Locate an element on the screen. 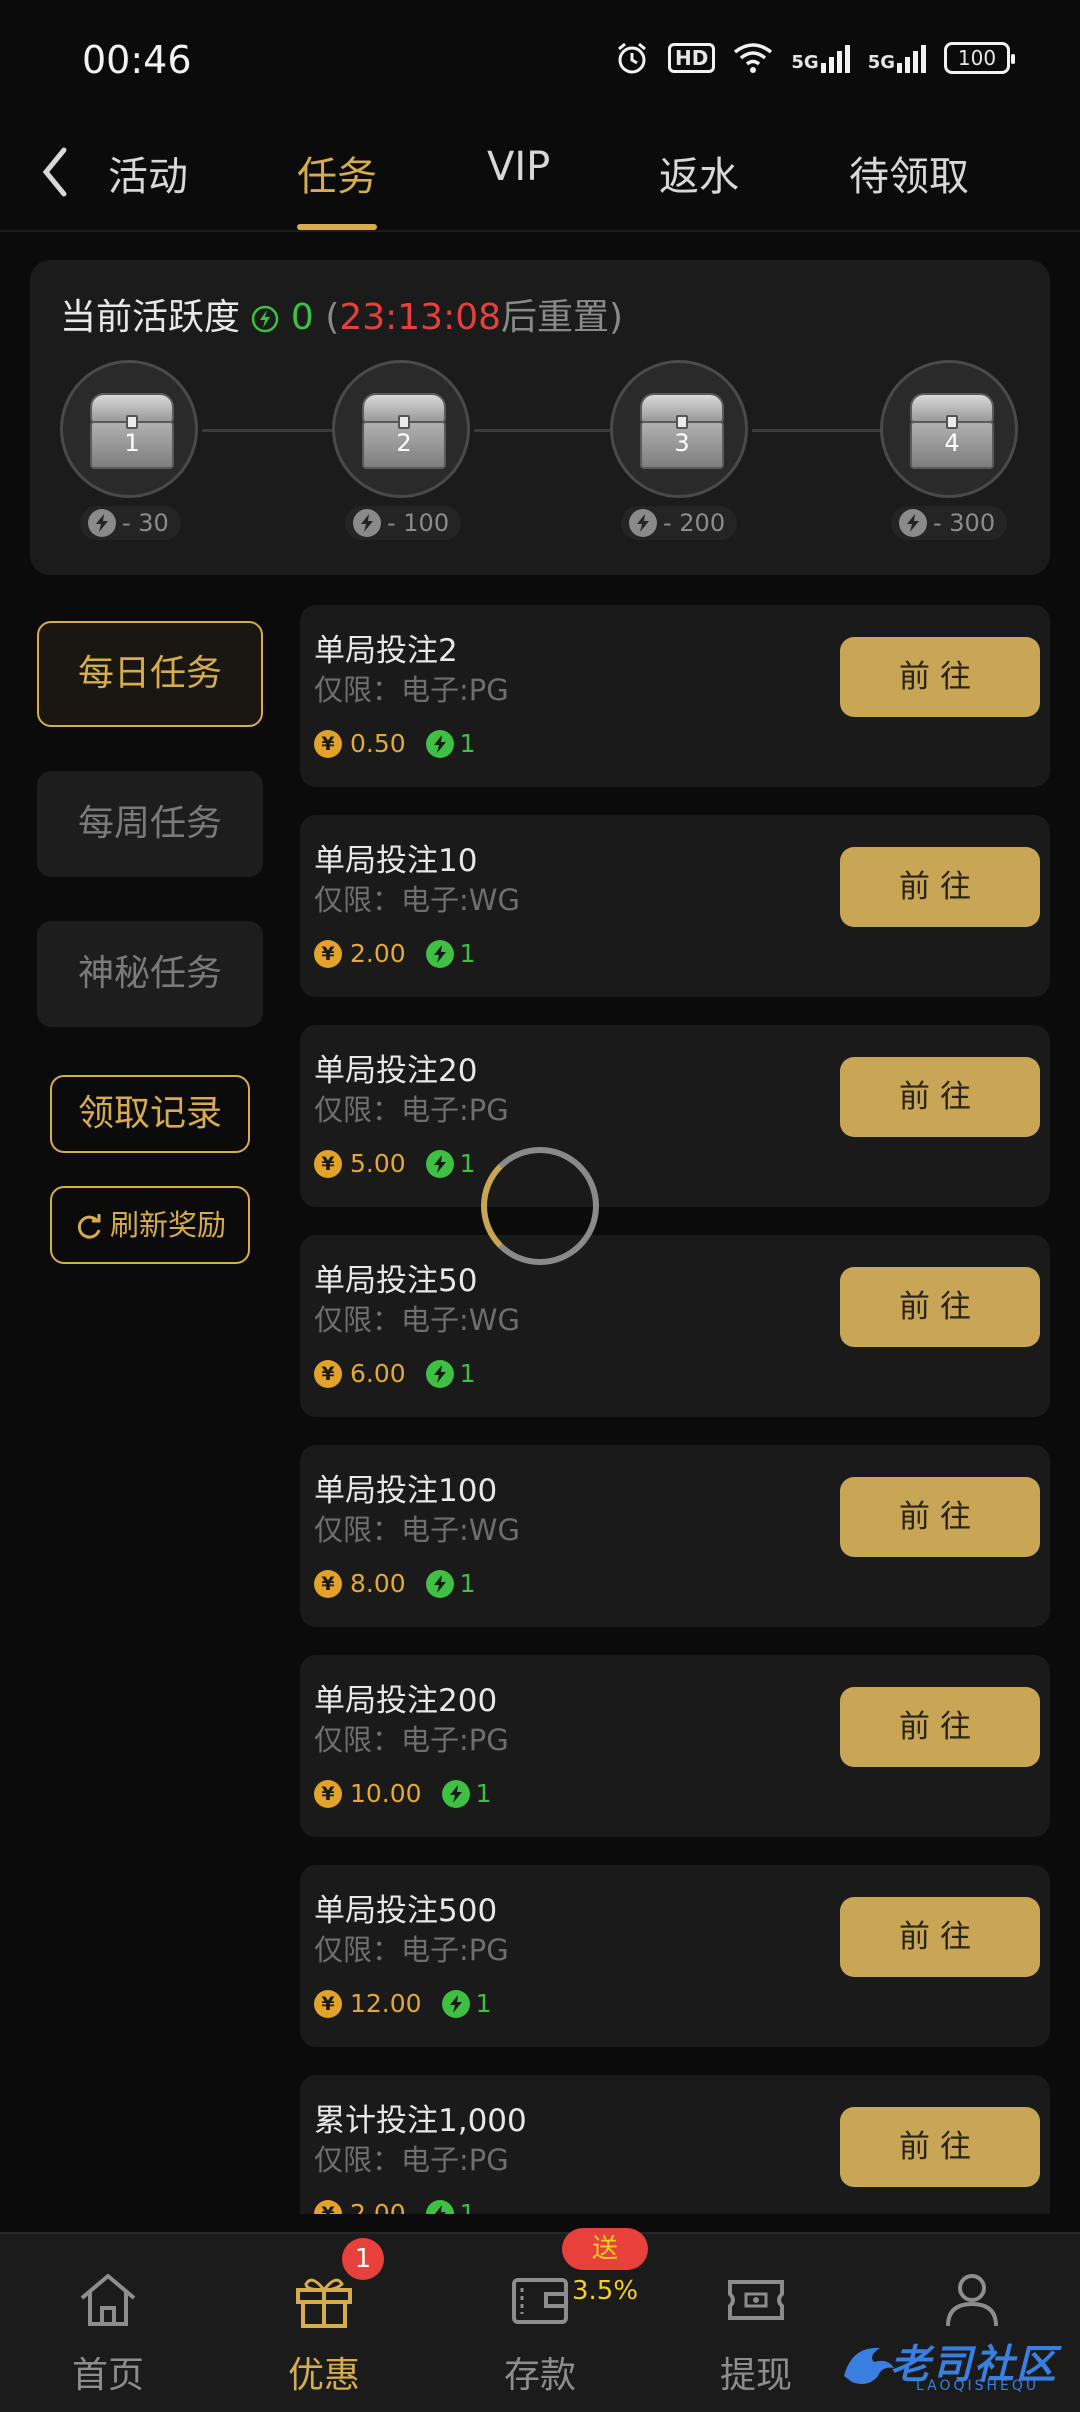  task-reward: ¥ 6.00 1 is located at coordinates (395, 1373).